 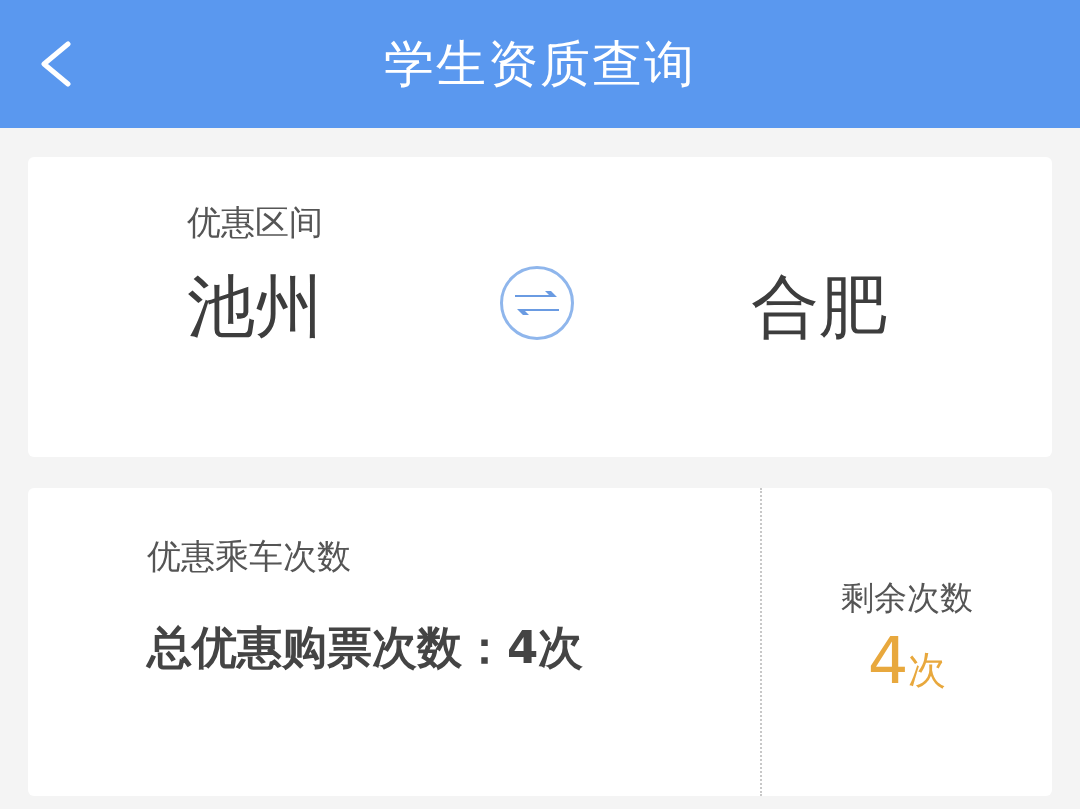 I want to click on remaining-label: 剩余次数, so click(x=907, y=597).